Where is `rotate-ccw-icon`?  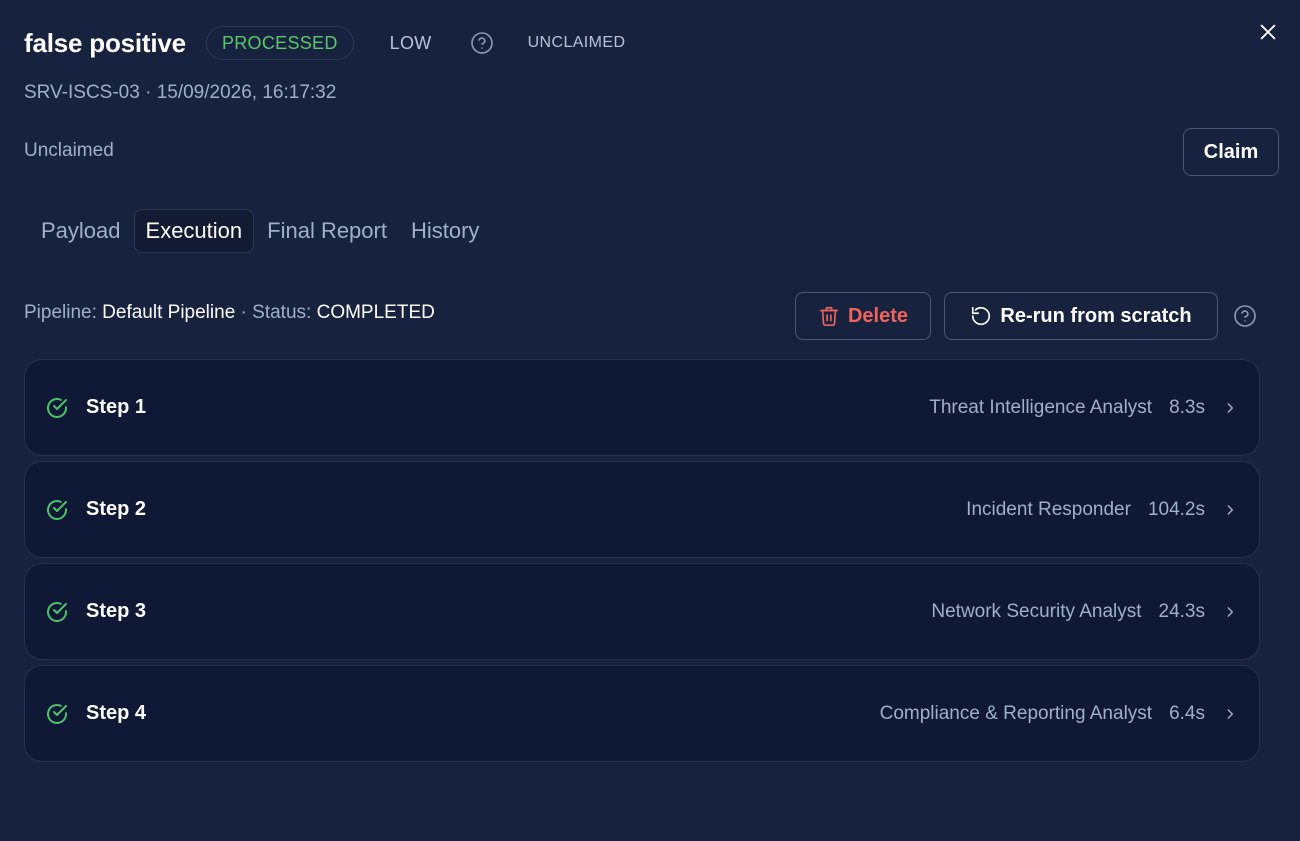
rotate-ccw-icon is located at coordinates (981, 316).